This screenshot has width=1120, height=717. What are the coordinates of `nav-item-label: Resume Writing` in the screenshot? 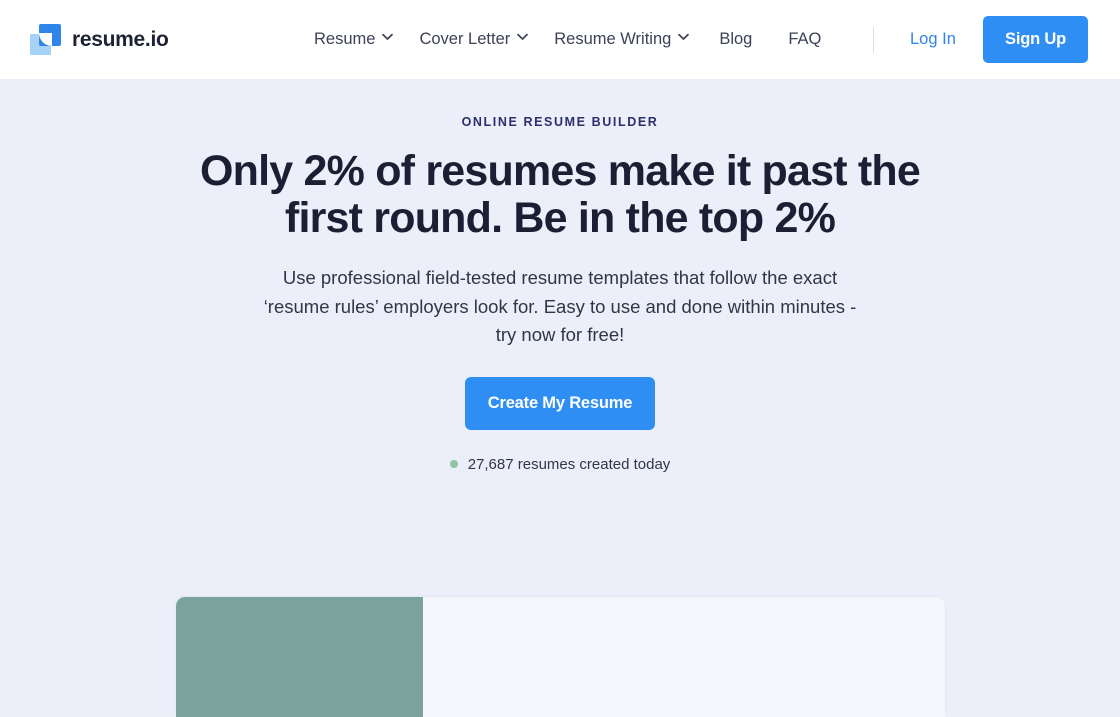 It's located at (613, 39).